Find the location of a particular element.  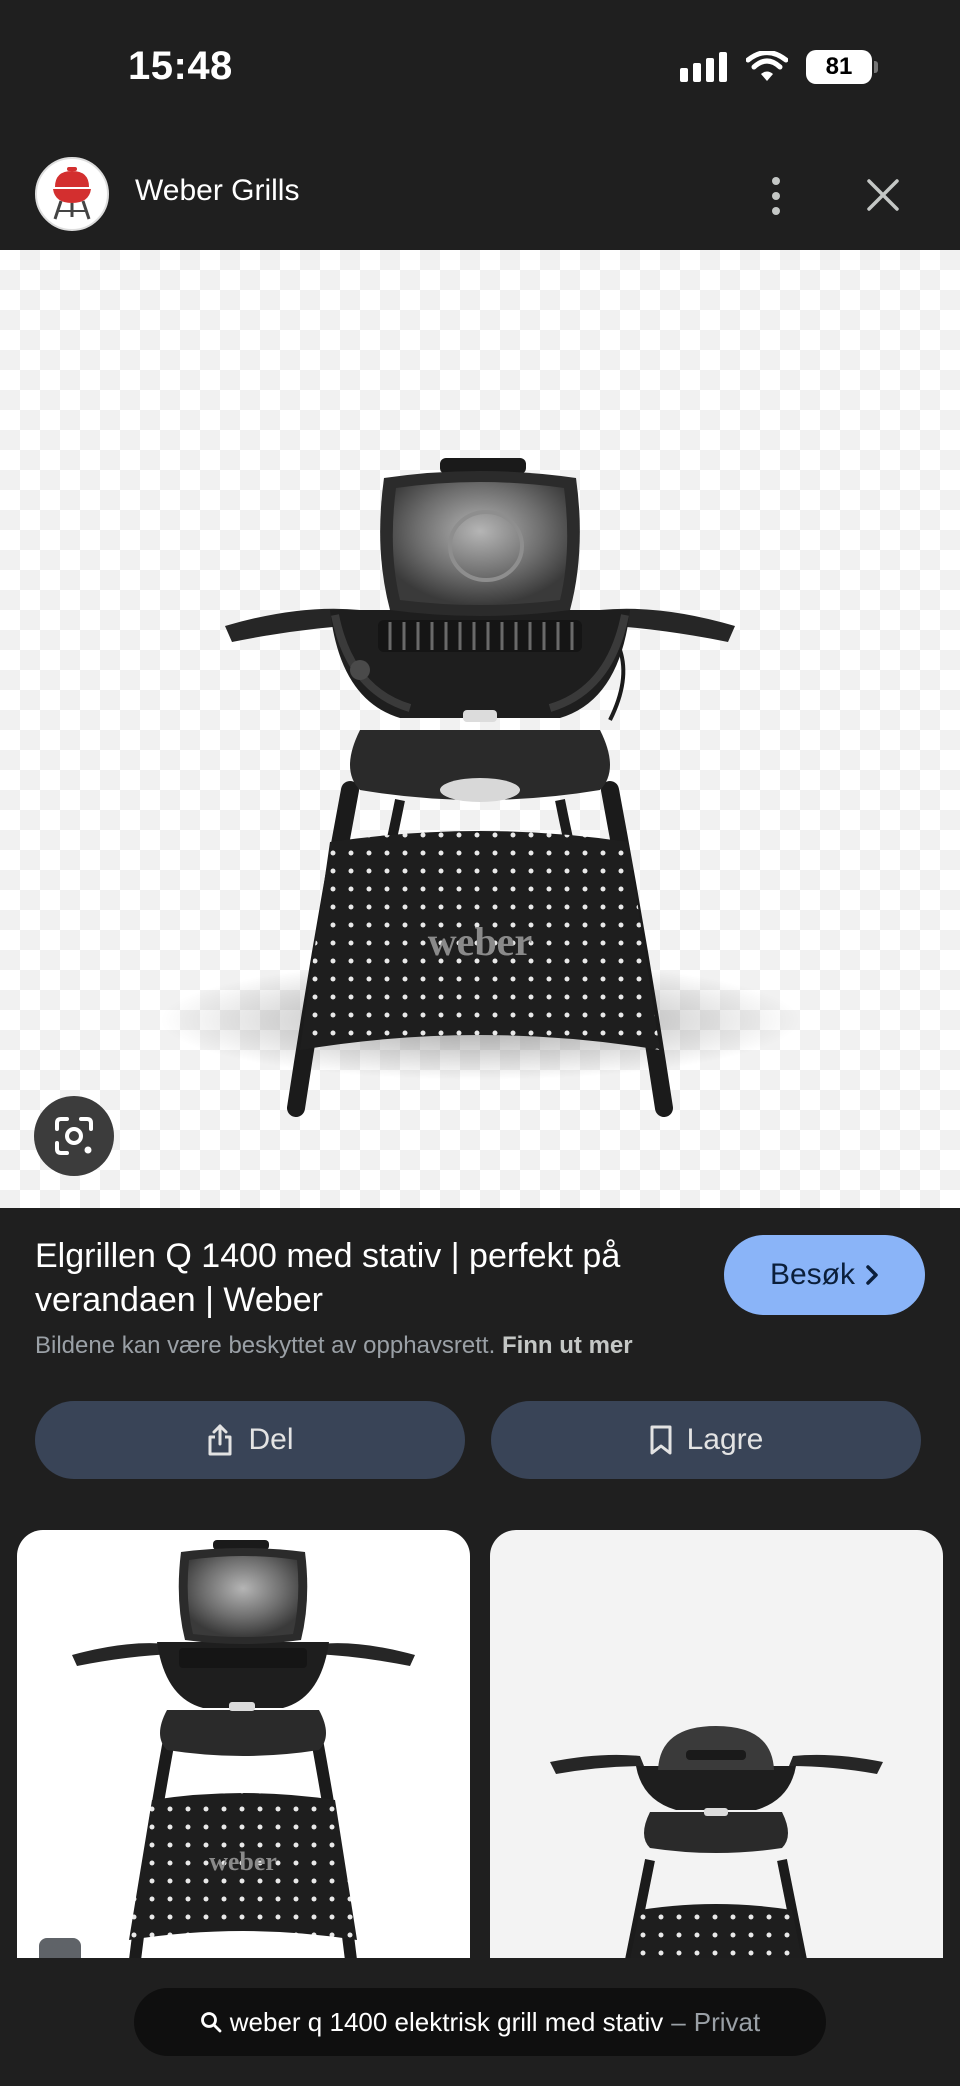

site-name: Weber Grills is located at coordinates (217, 191).